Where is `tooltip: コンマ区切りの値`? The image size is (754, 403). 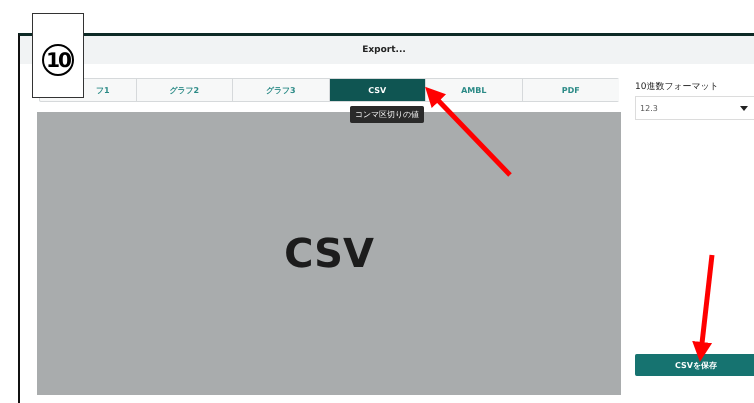
tooltip: コンマ区切りの値 is located at coordinates (387, 114).